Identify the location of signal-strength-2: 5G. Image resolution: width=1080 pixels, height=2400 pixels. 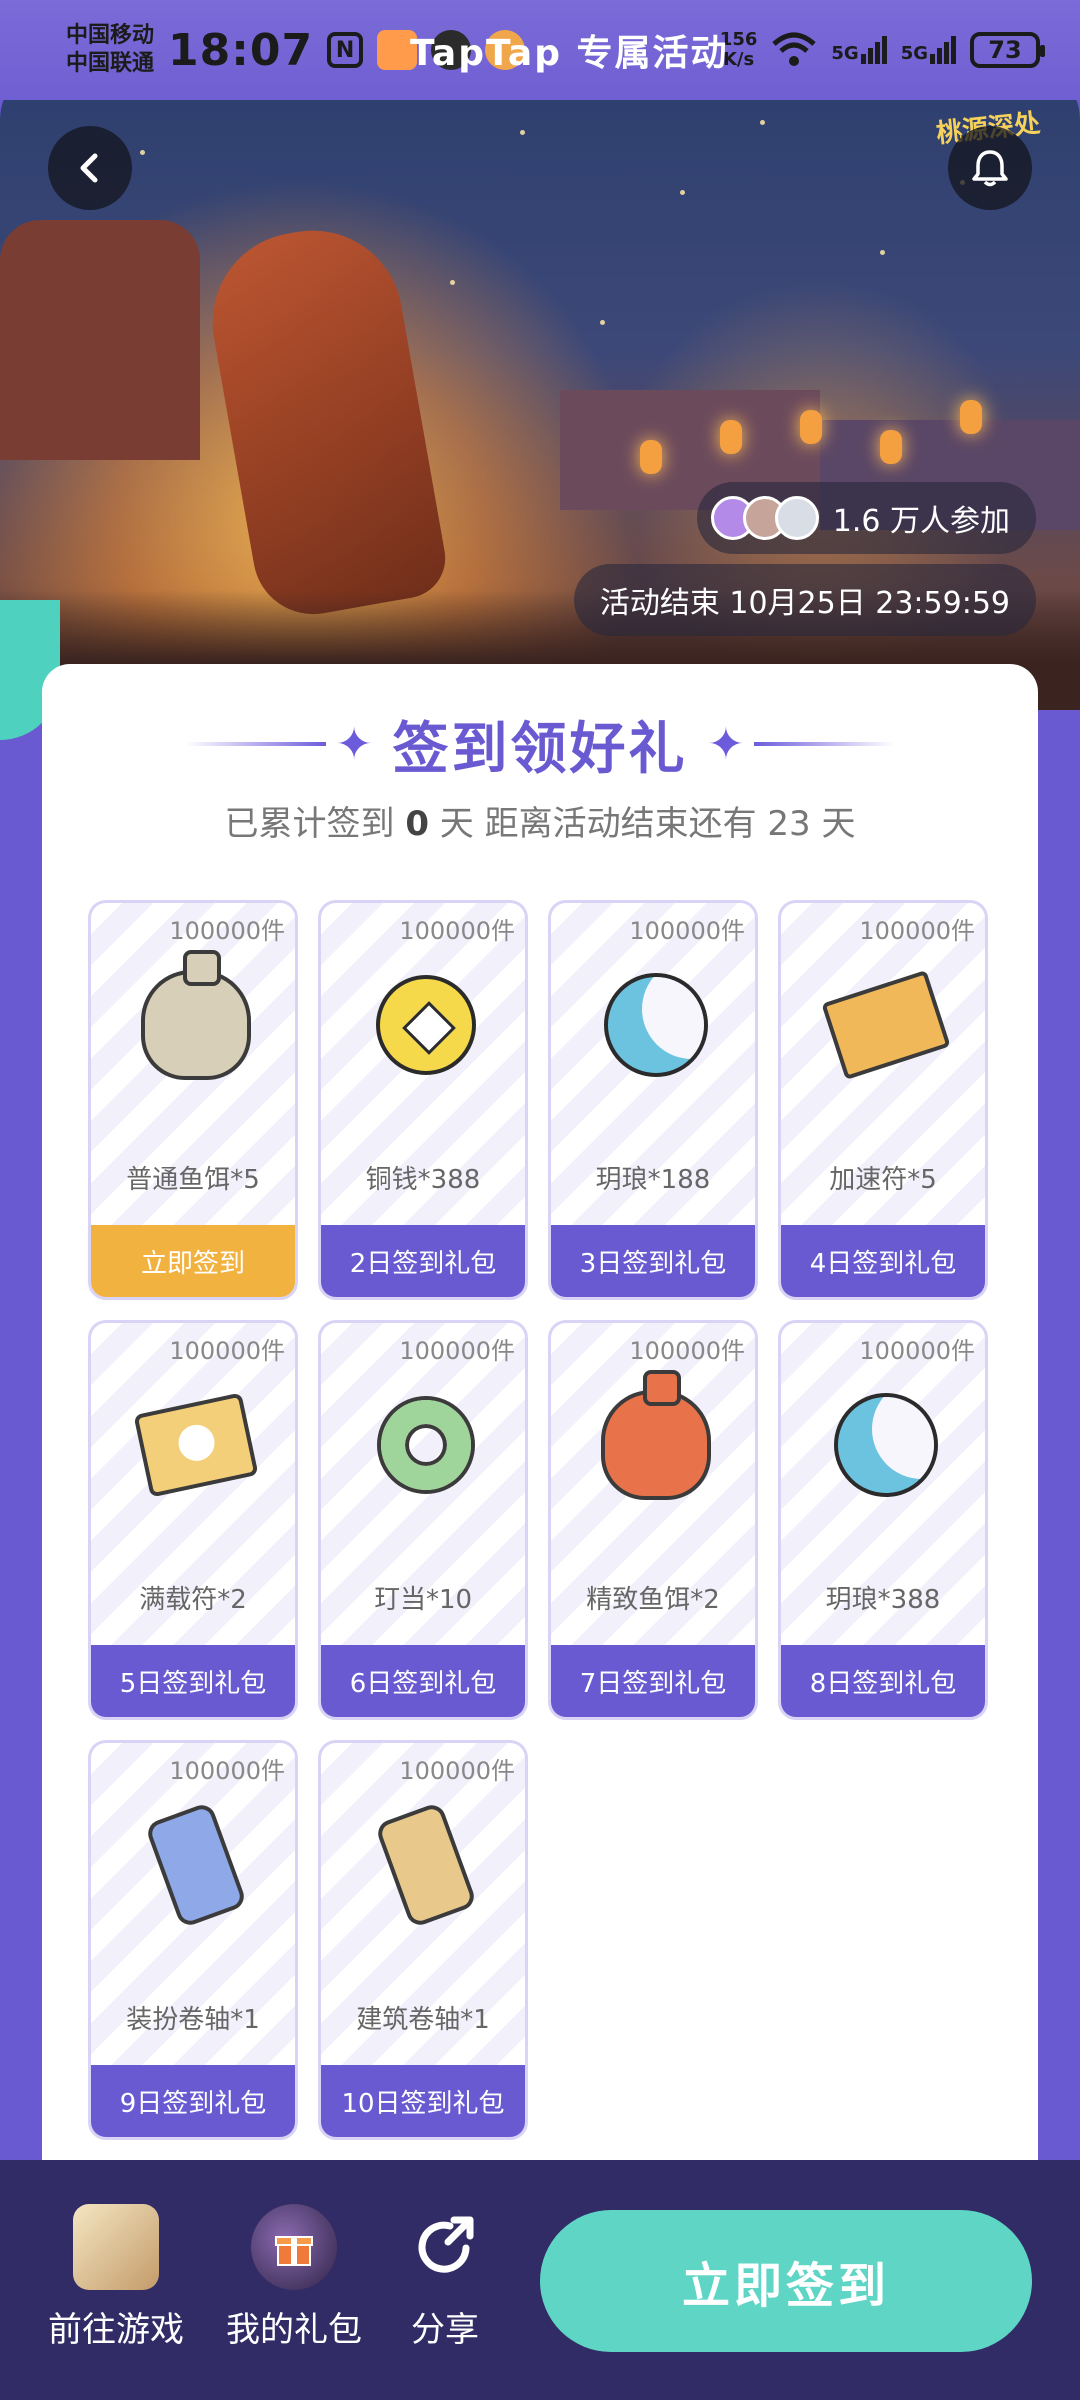
(928, 50).